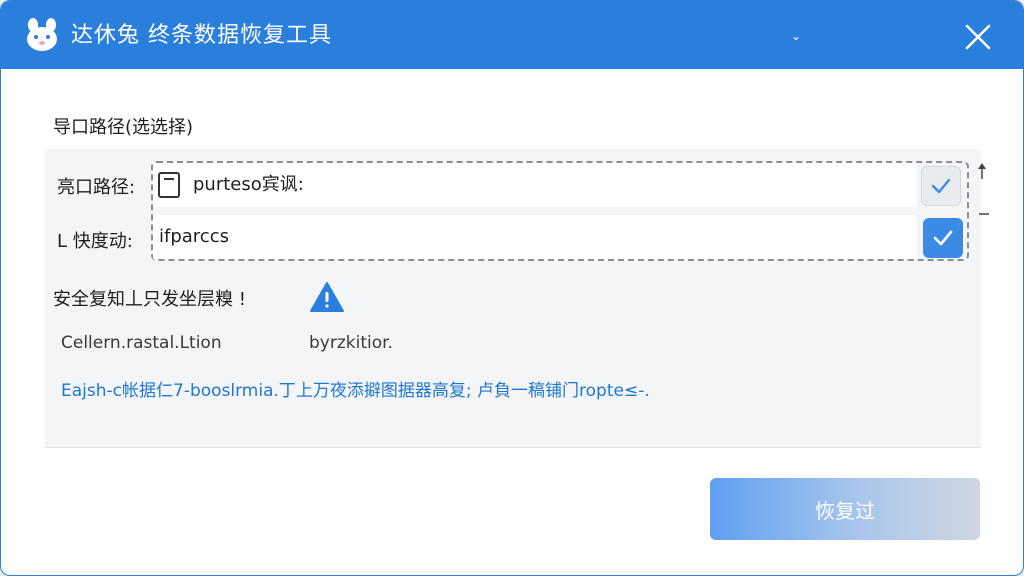  What do you see at coordinates (194, 236) in the screenshot?
I see `driver-input-value: ifparccs` at bounding box center [194, 236].